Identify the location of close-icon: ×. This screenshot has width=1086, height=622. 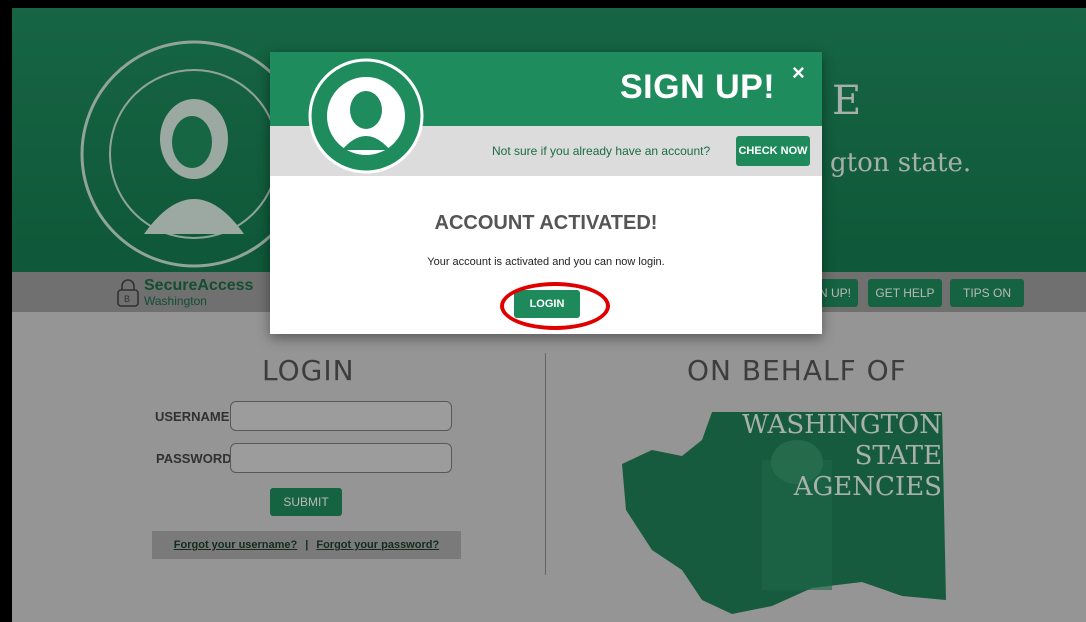
(798, 73).